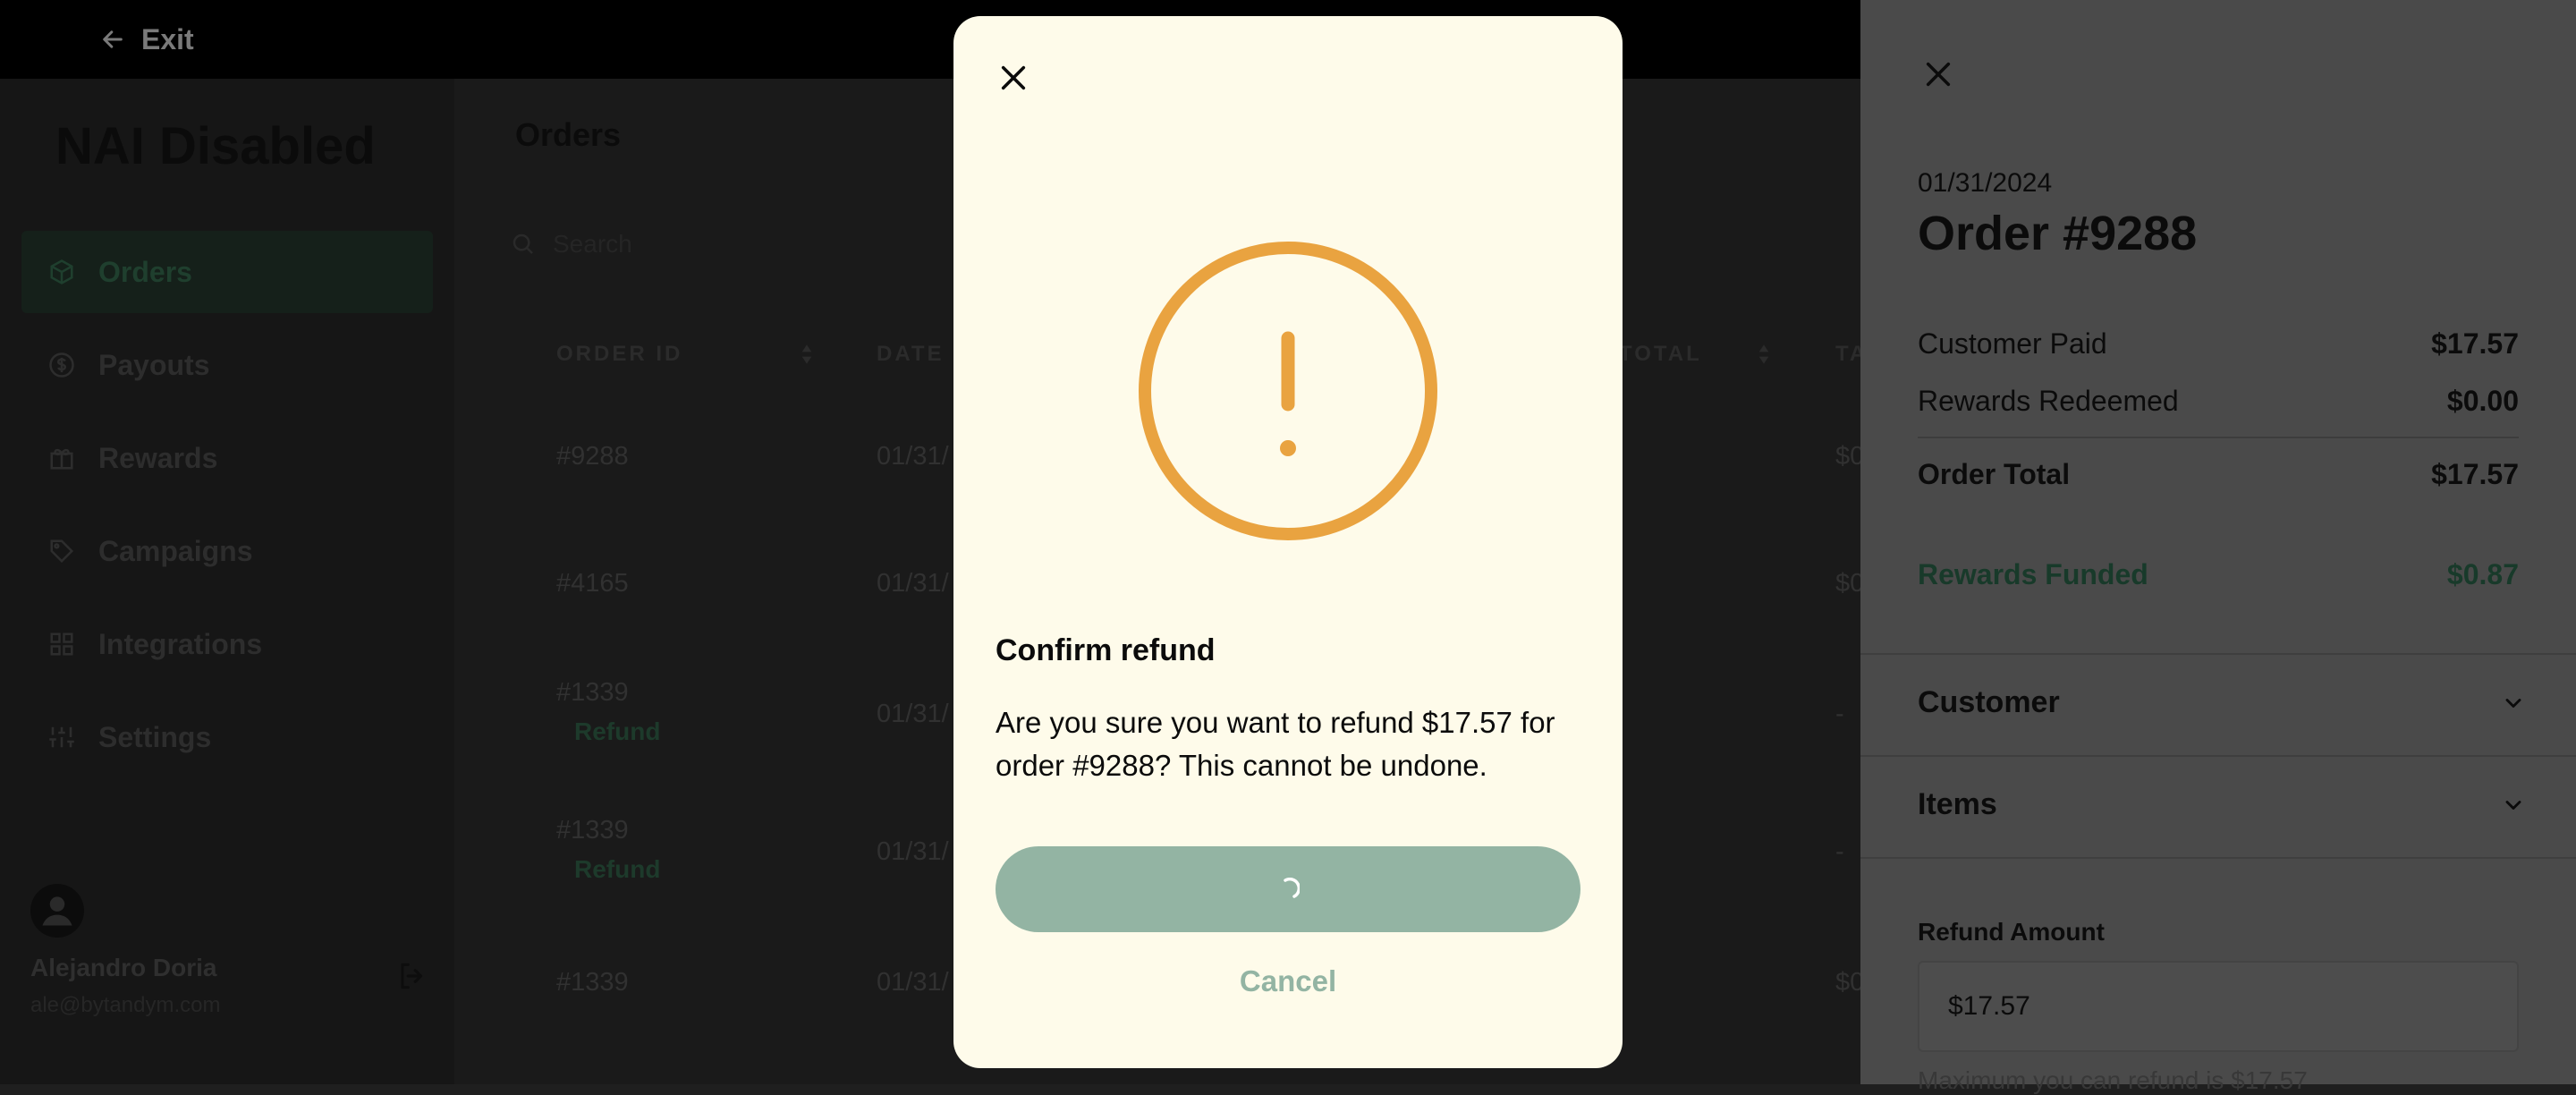 The image size is (2576, 1095). I want to click on user-icon, so click(57, 911).